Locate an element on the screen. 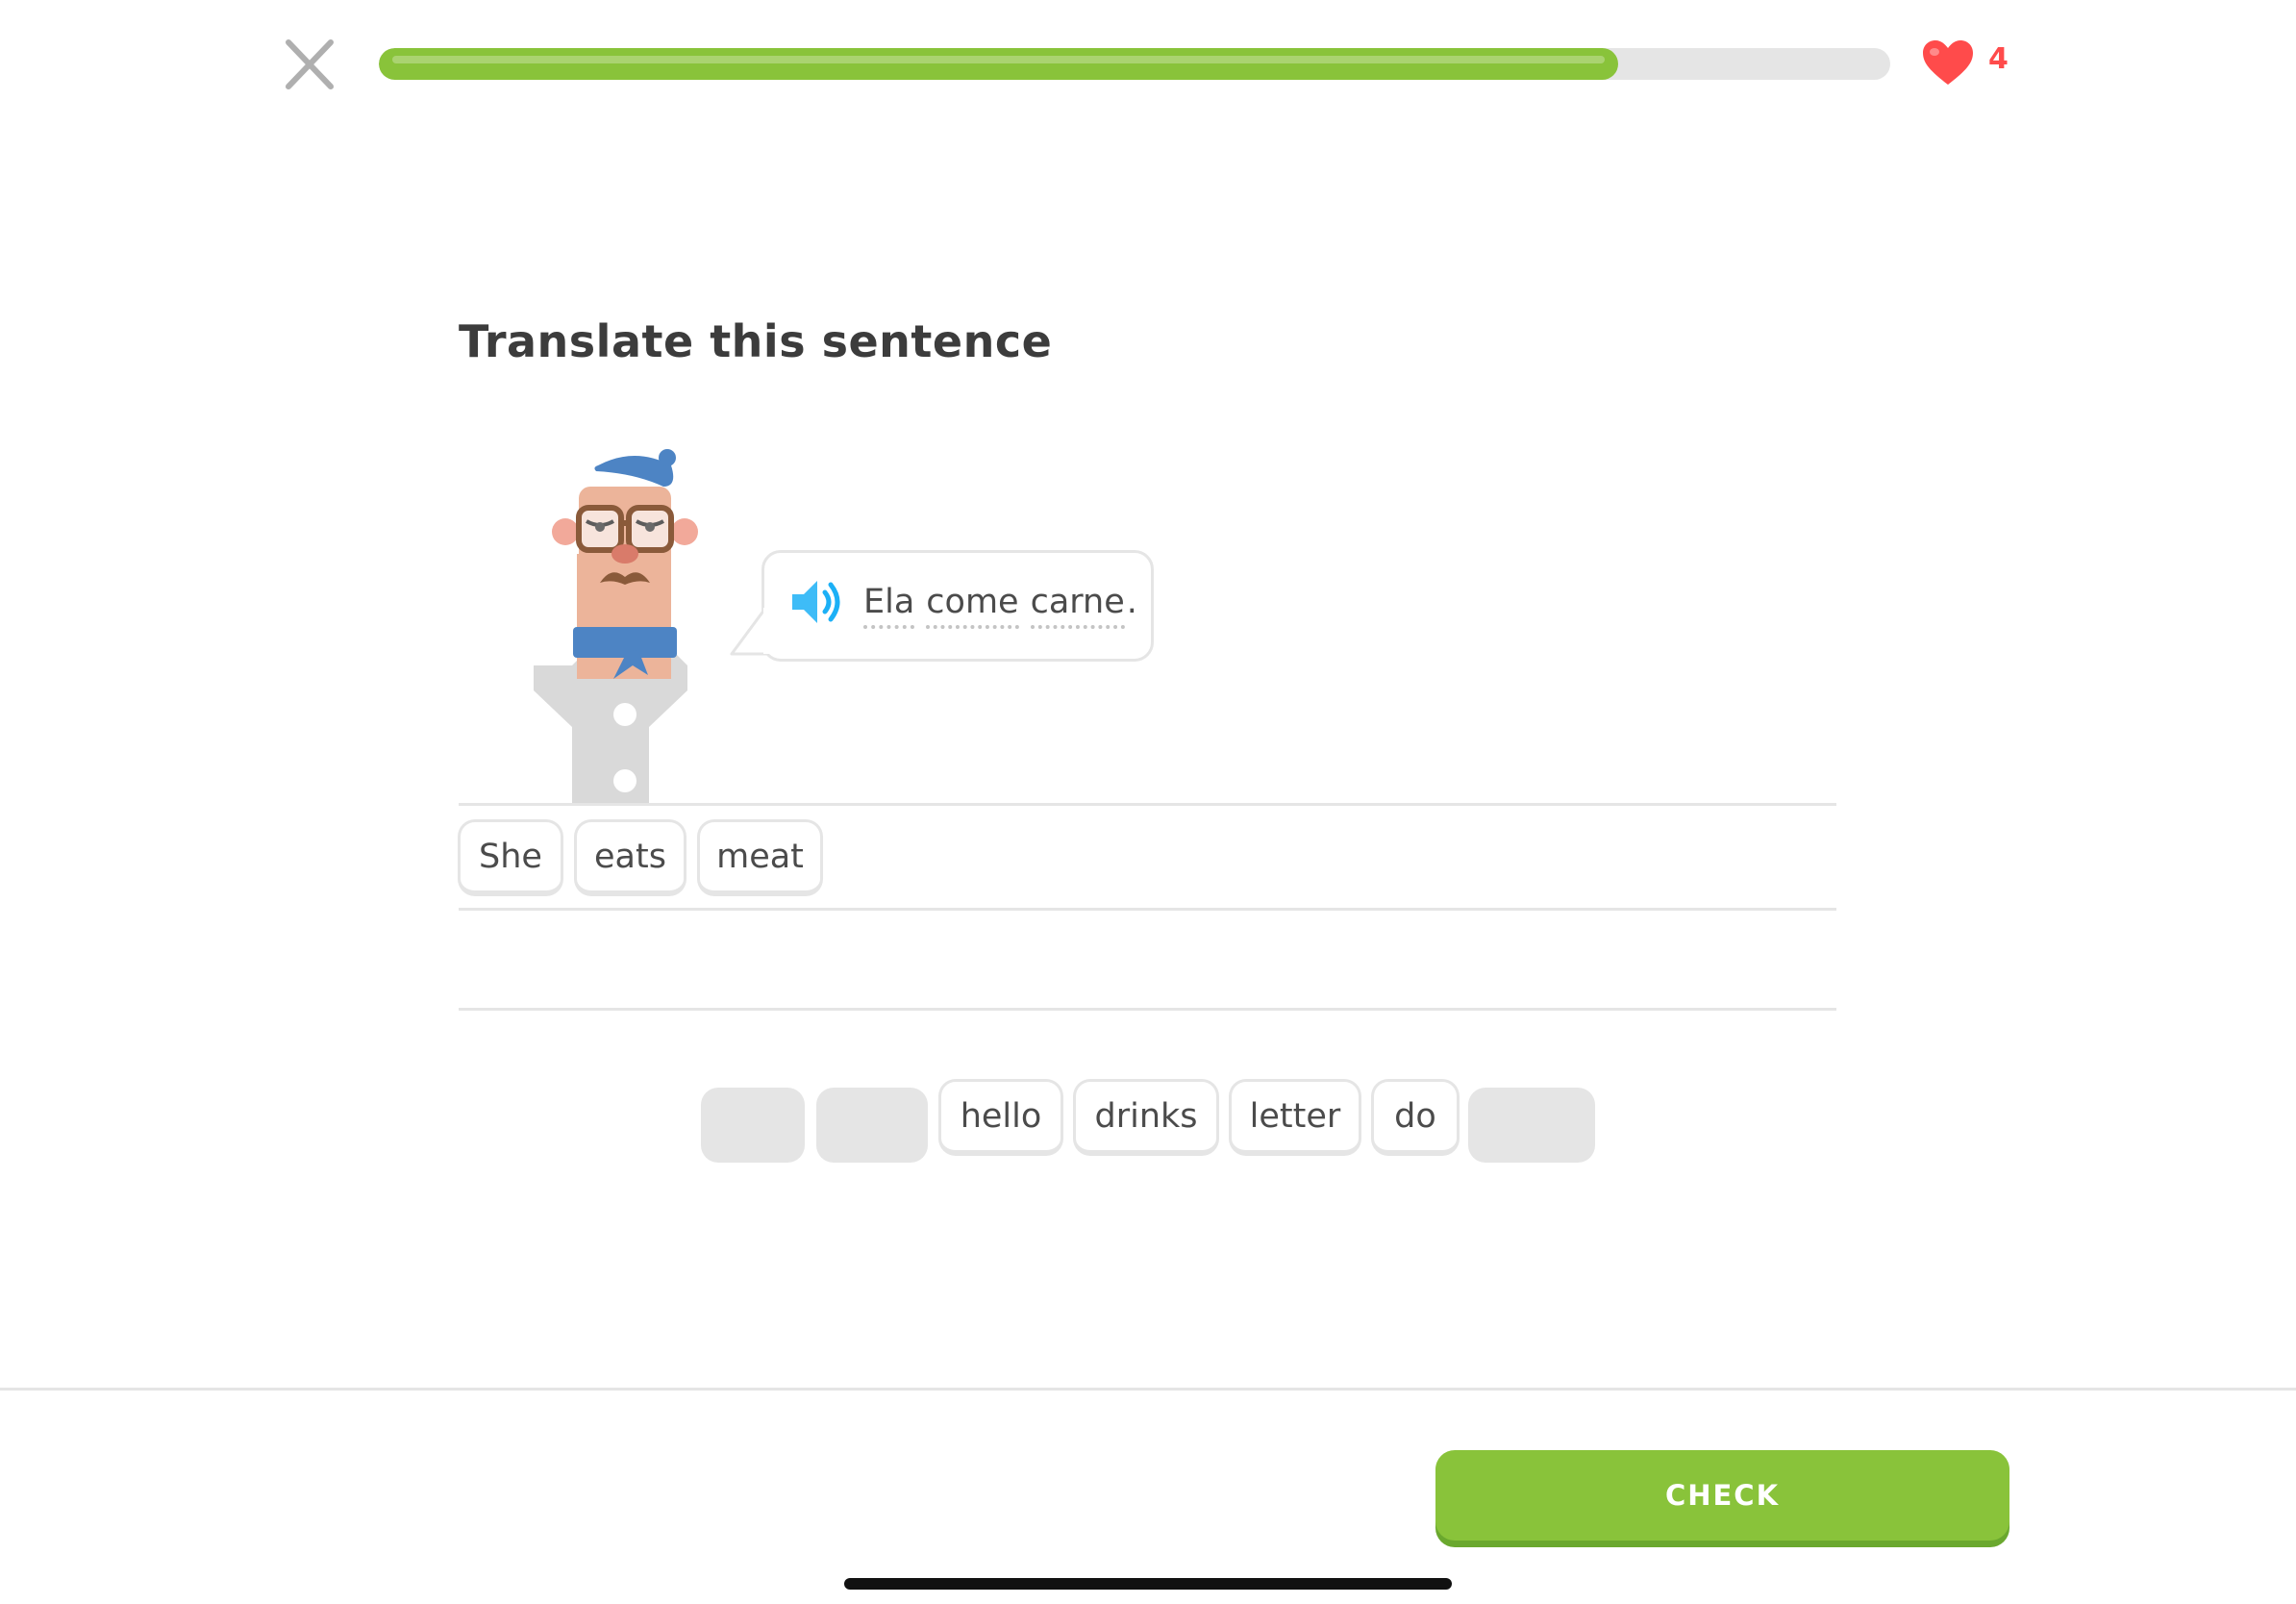 The width and height of the screenshot is (2296, 1604). speaker-icon is located at coordinates (816, 602).